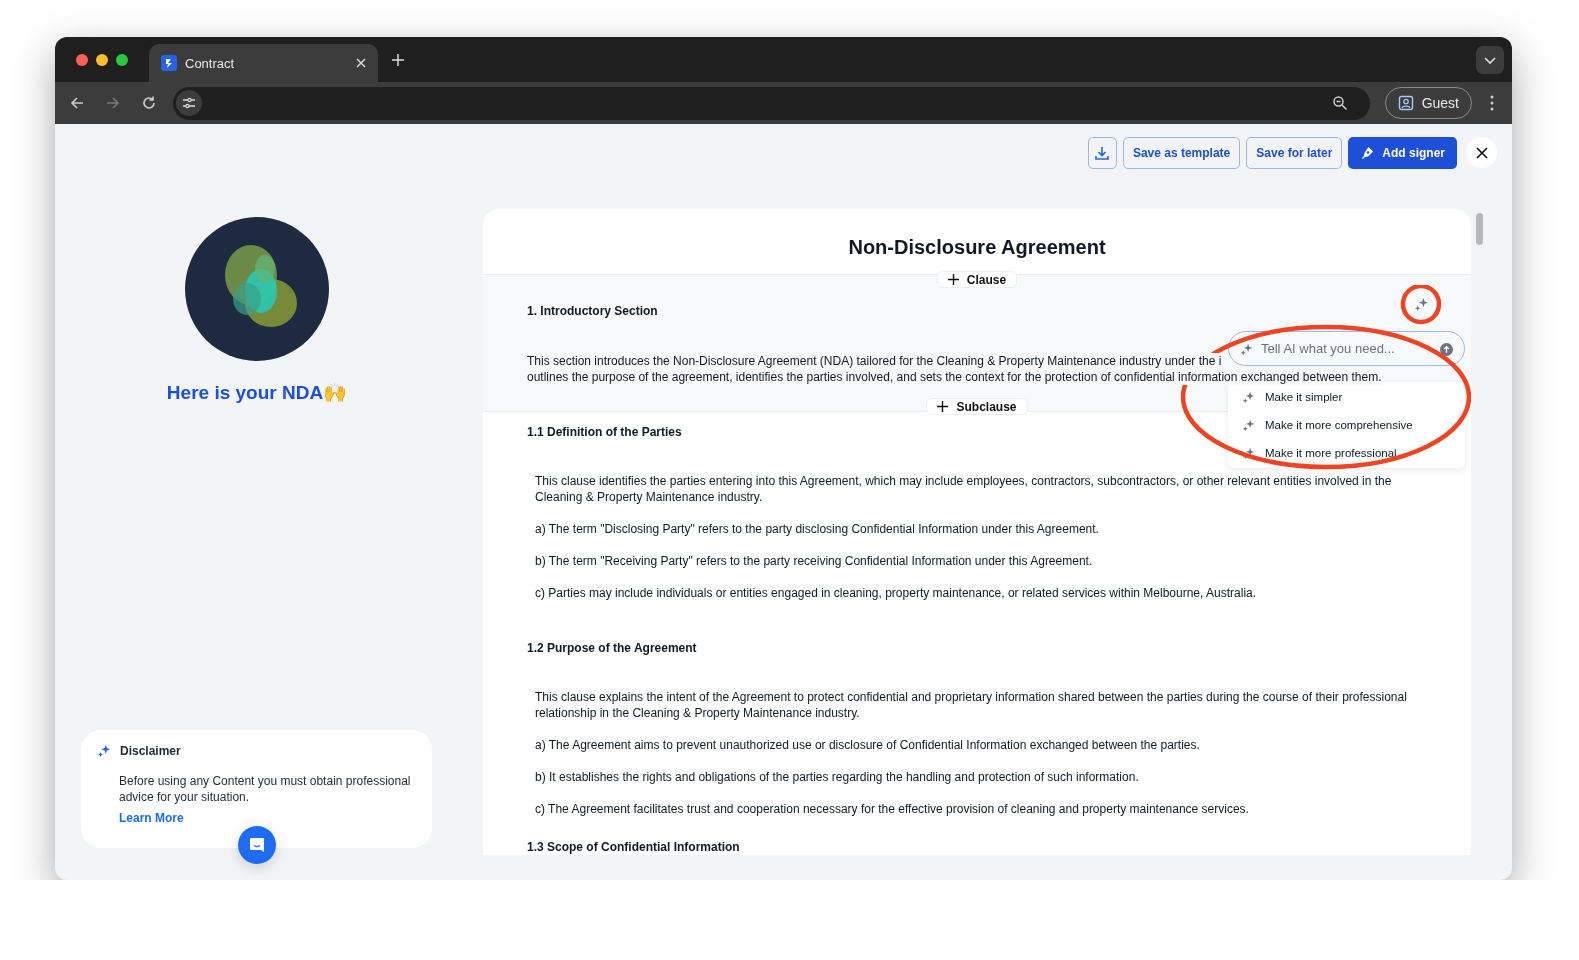 The width and height of the screenshot is (1579, 960). I want to click on section-heading: 1.3 Scope of Confidential Information, so click(633, 847).